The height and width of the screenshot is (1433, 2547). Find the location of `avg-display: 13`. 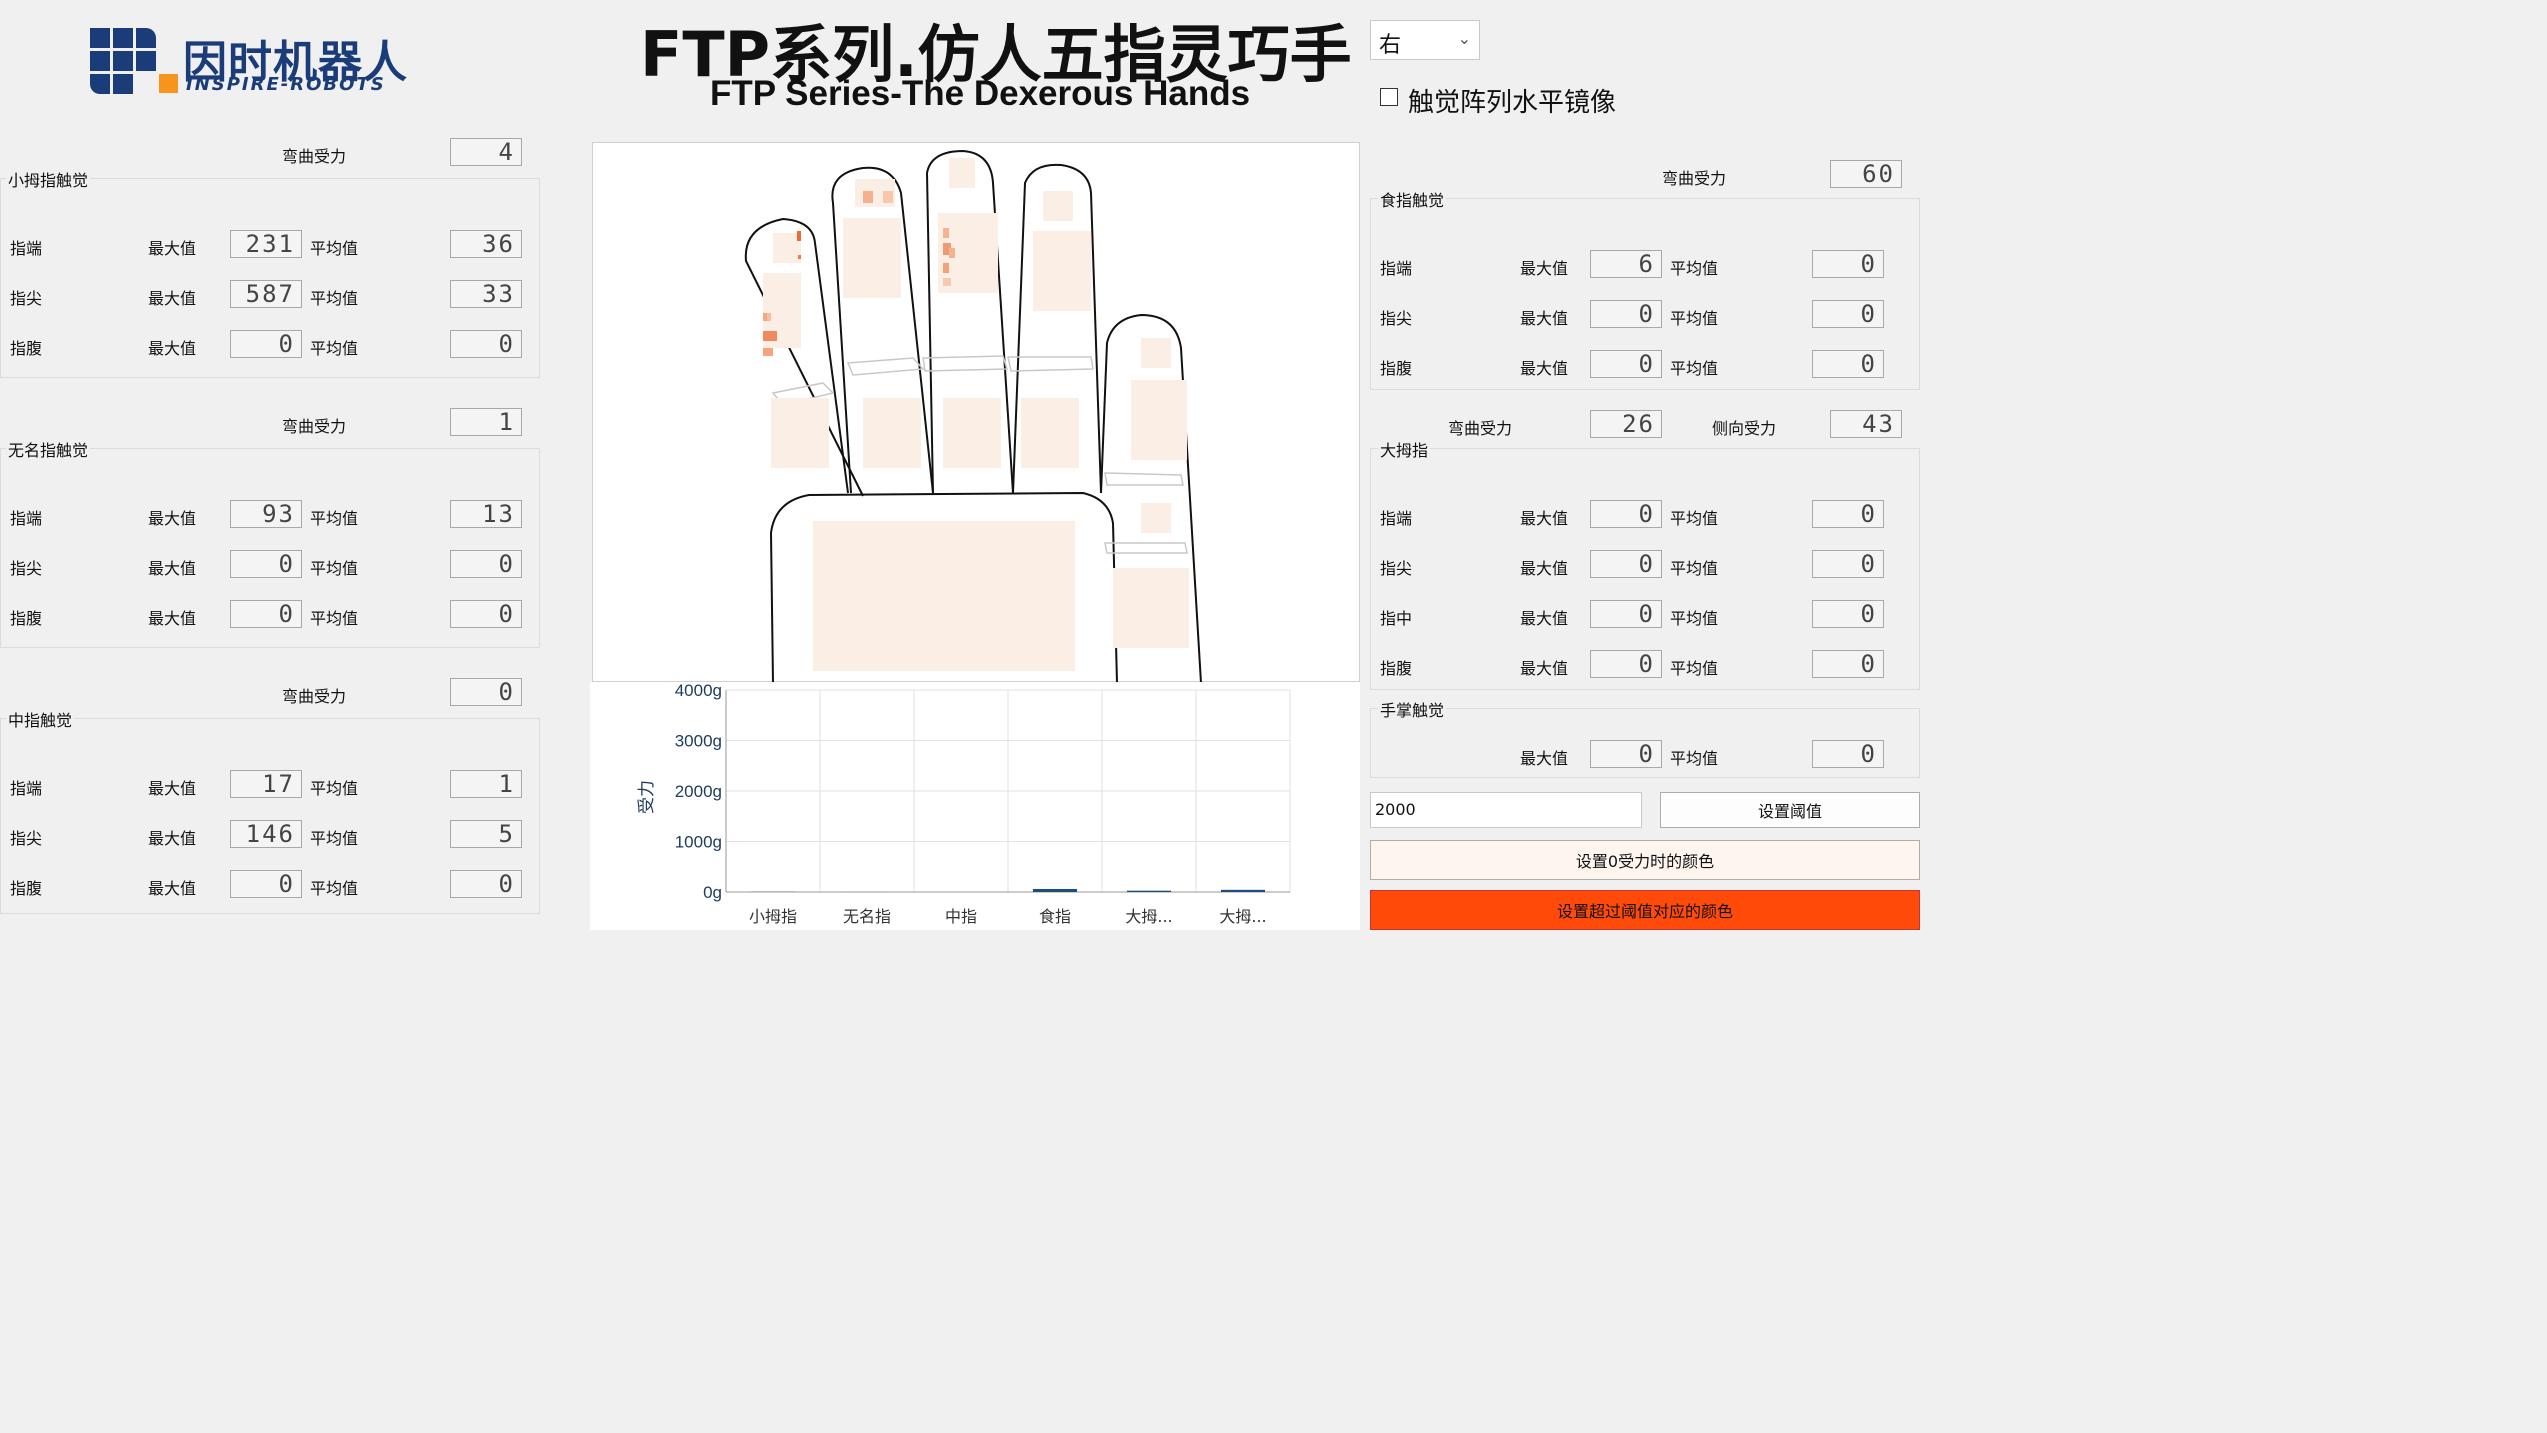

avg-display: 13 is located at coordinates (486, 514).